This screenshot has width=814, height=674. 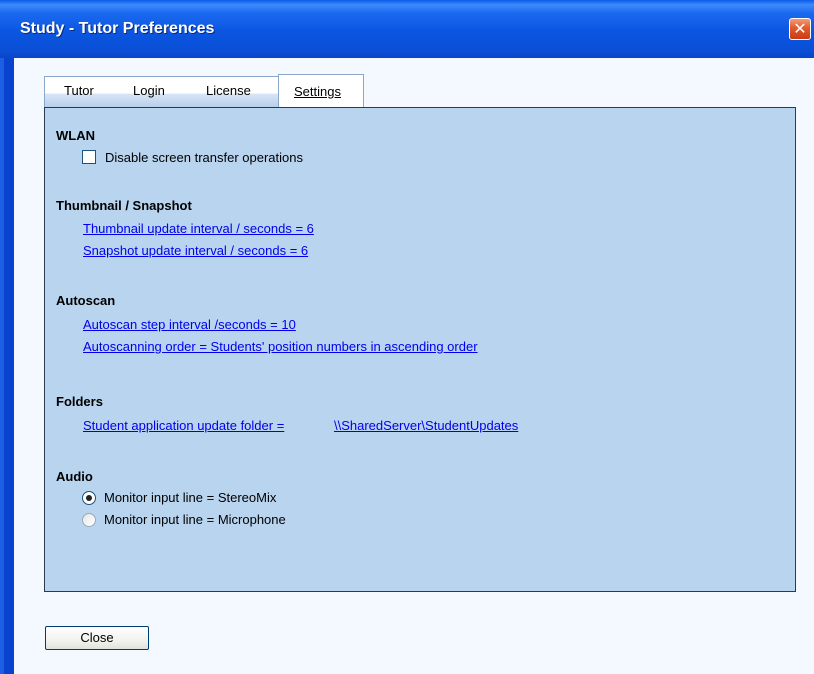 I want to click on window-frame-left-highlight, so click(x=2, y=366).